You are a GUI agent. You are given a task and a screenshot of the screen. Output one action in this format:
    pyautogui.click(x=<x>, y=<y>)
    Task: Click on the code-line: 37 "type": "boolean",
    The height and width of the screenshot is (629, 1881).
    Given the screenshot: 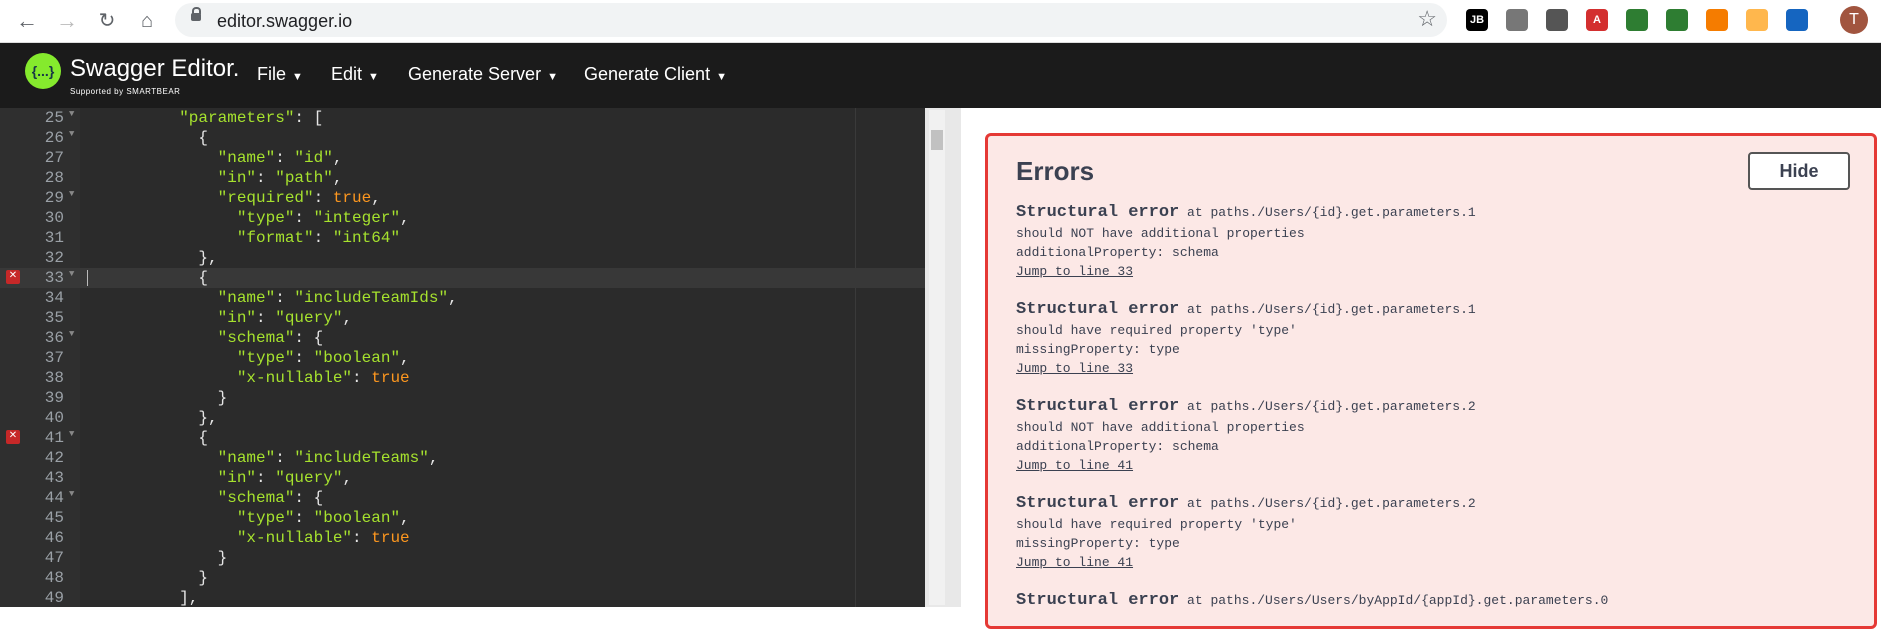 What is the action you would take?
    pyautogui.click(x=462, y=358)
    